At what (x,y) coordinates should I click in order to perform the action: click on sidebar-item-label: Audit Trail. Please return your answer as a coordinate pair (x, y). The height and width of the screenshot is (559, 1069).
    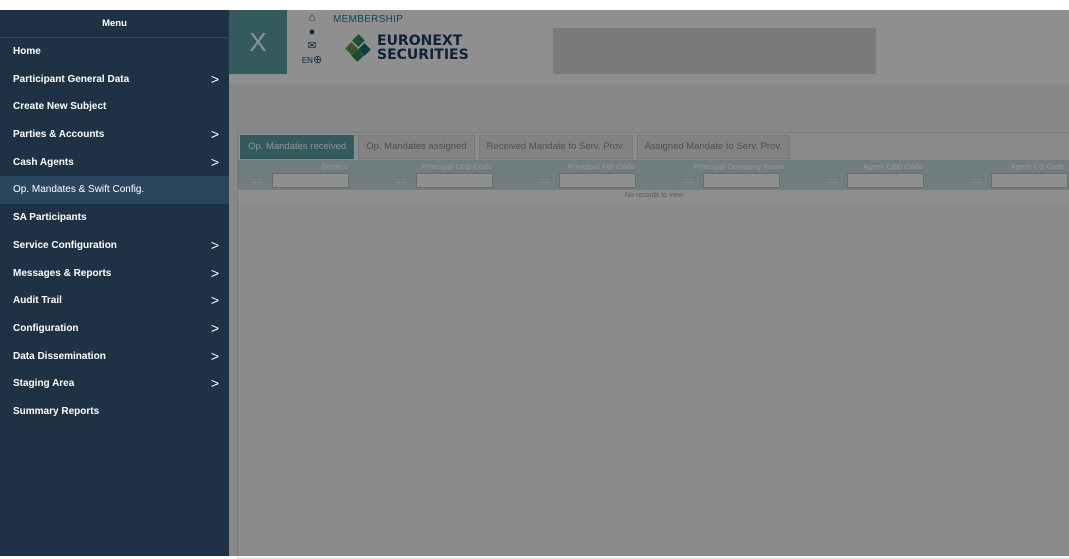
    Looking at the image, I should click on (37, 301).